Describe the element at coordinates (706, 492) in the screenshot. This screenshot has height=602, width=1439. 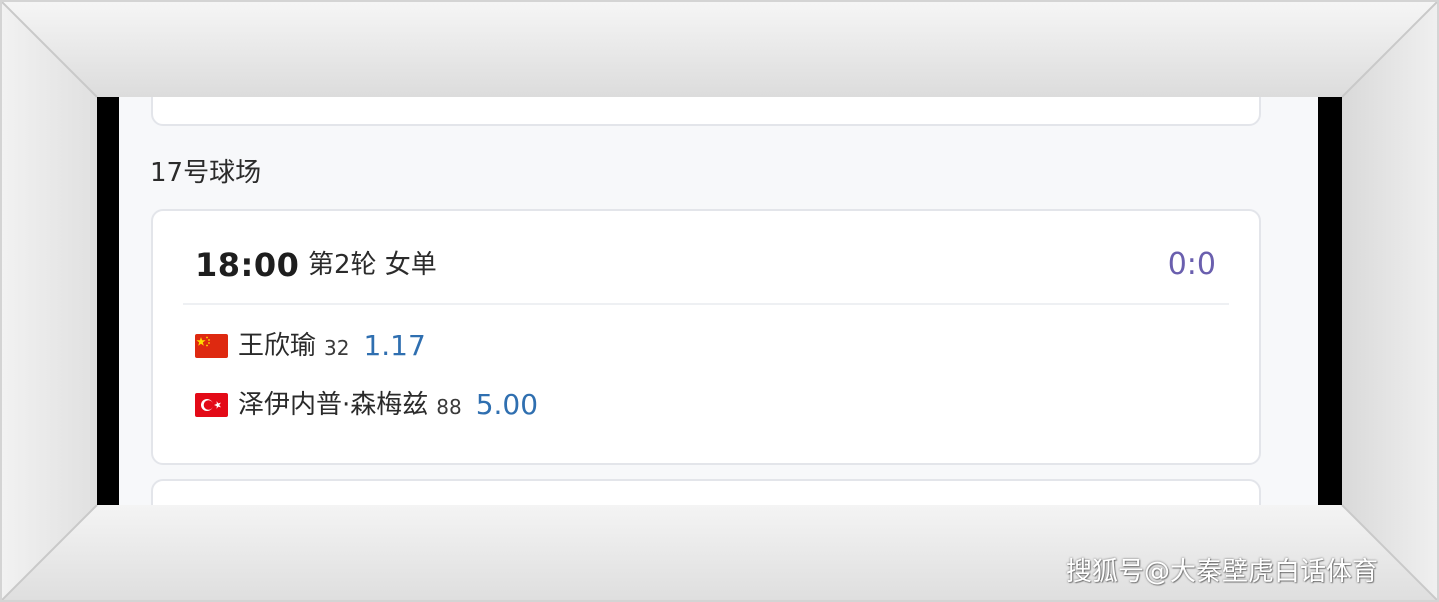
I see `next-match-card` at that location.